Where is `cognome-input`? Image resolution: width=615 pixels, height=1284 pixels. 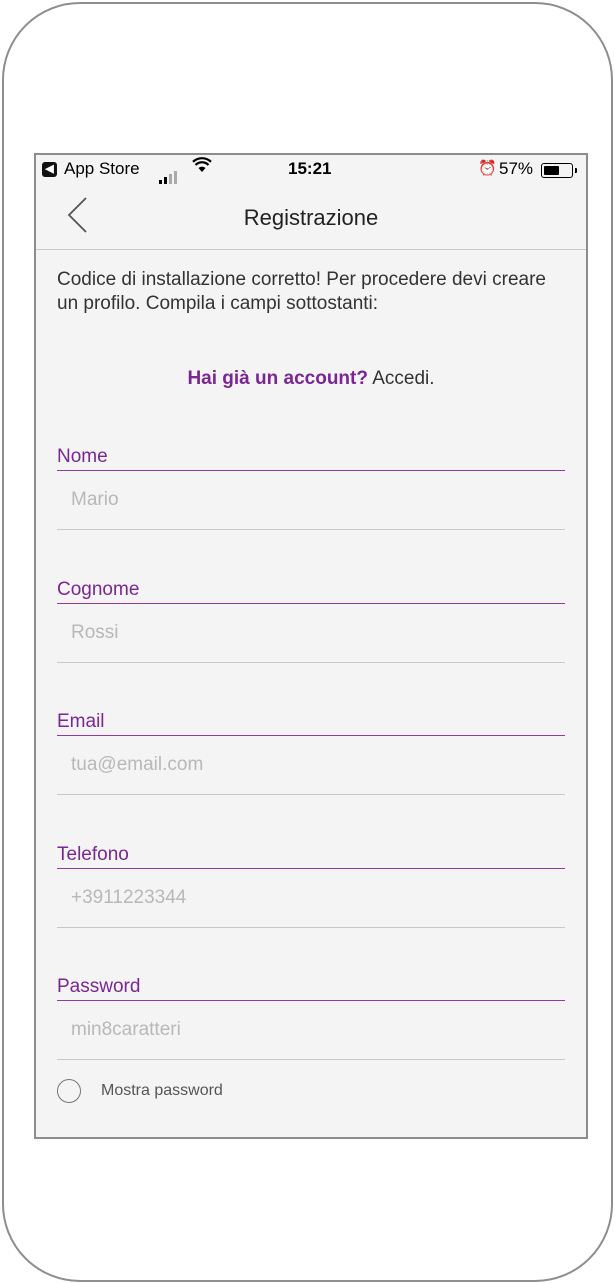 cognome-input is located at coordinates (311, 633).